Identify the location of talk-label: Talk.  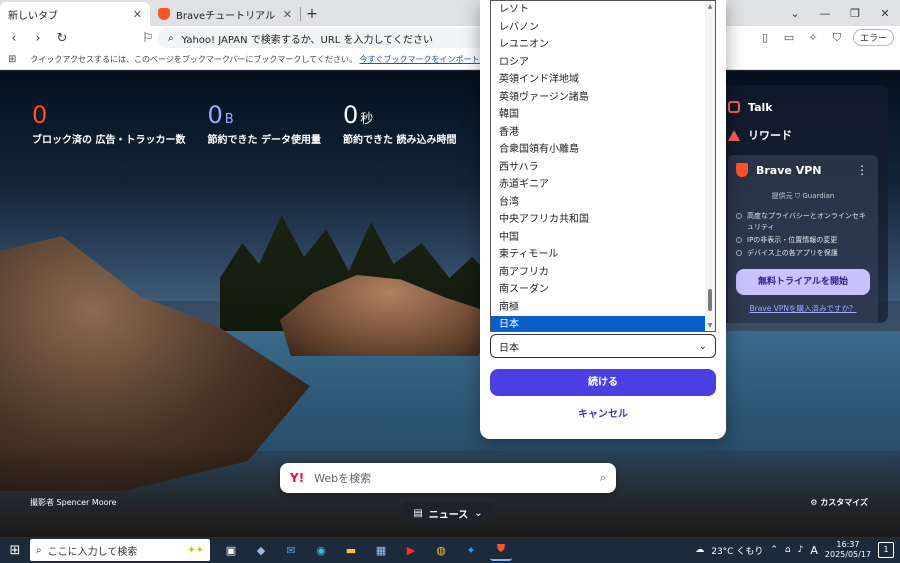
(760, 107).